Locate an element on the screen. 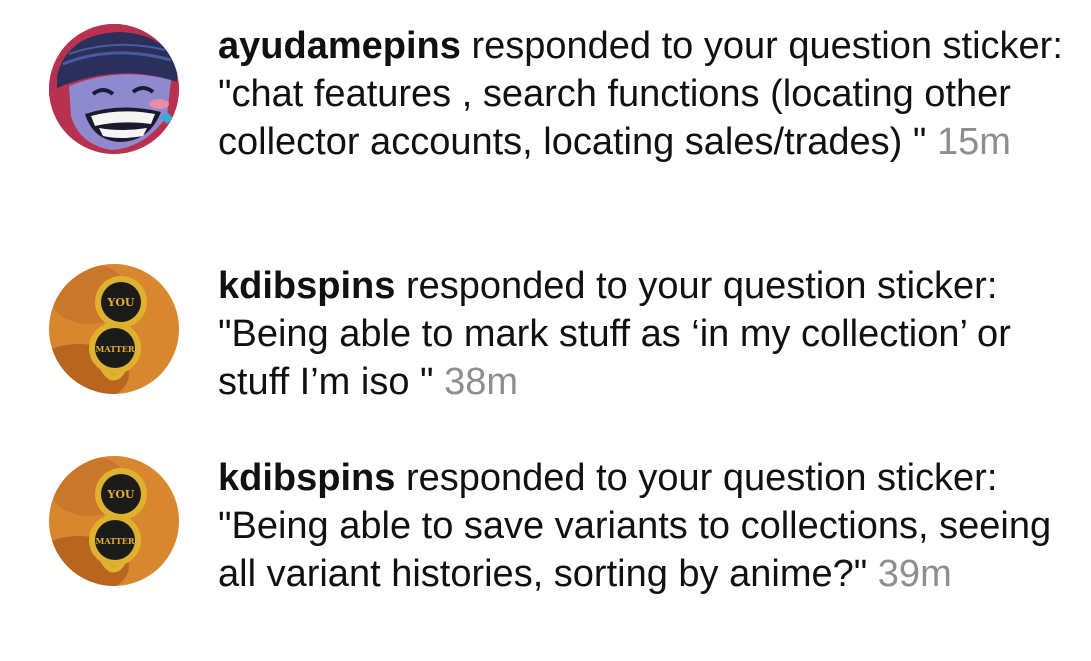  timestamp: 38m is located at coordinates (481, 382).